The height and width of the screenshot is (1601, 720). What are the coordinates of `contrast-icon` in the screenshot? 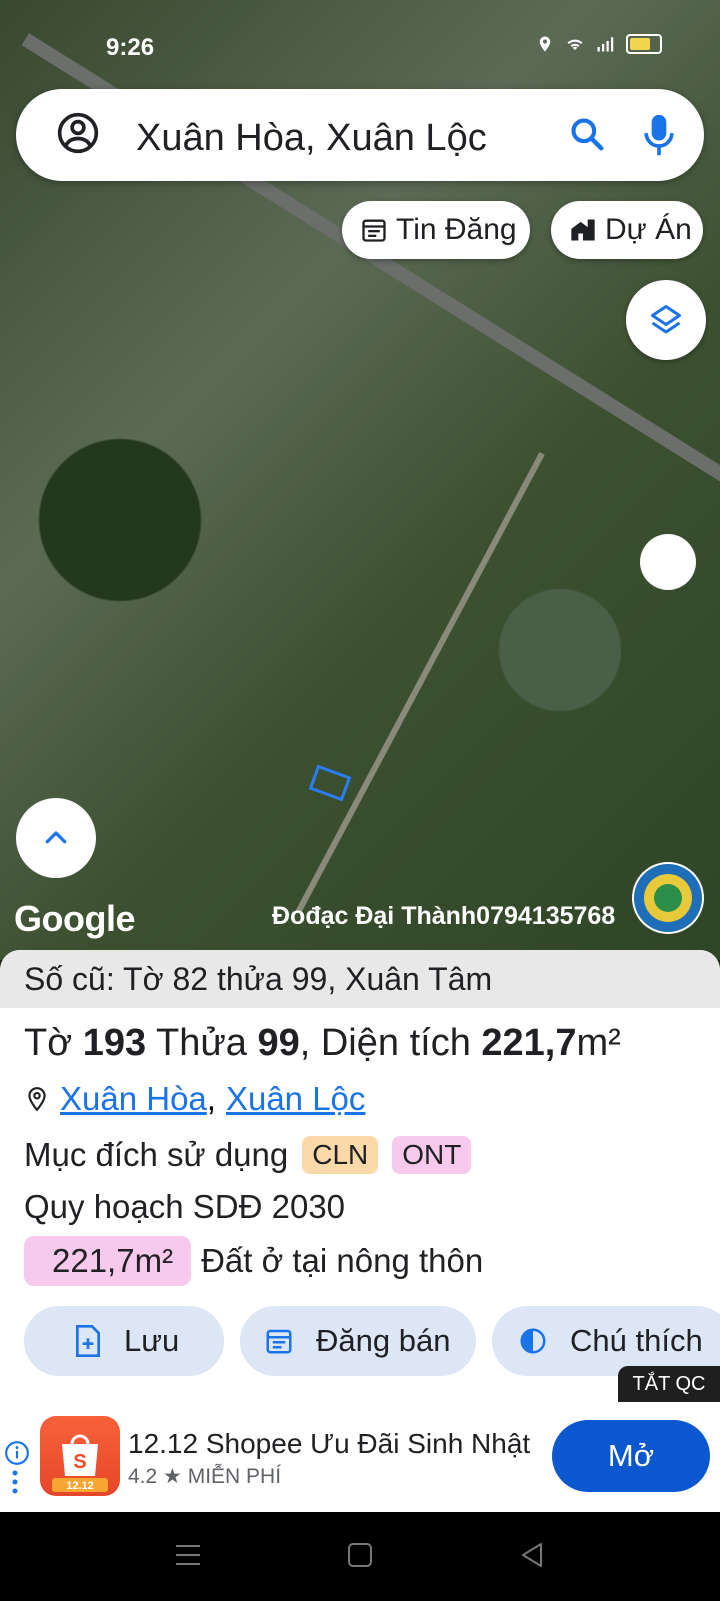 It's located at (533, 1341).